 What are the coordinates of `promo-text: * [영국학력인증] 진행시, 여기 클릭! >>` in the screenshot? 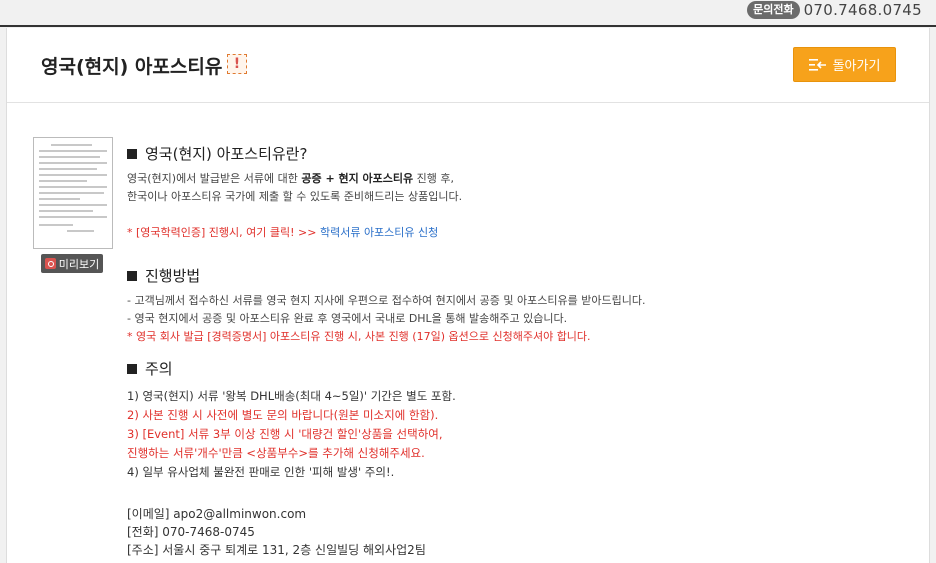 It's located at (221, 232).